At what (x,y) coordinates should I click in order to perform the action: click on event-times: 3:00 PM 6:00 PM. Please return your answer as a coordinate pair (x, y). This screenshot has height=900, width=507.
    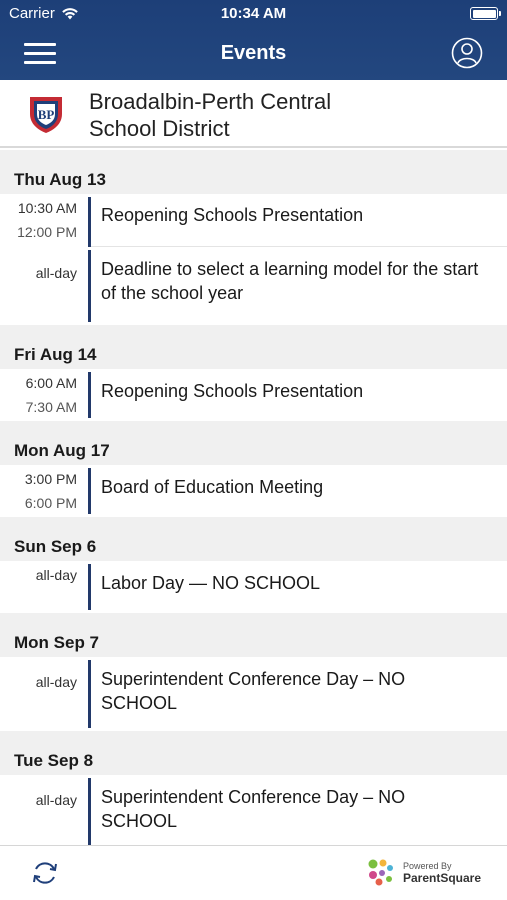
    Looking at the image, I should click on (44, 491).